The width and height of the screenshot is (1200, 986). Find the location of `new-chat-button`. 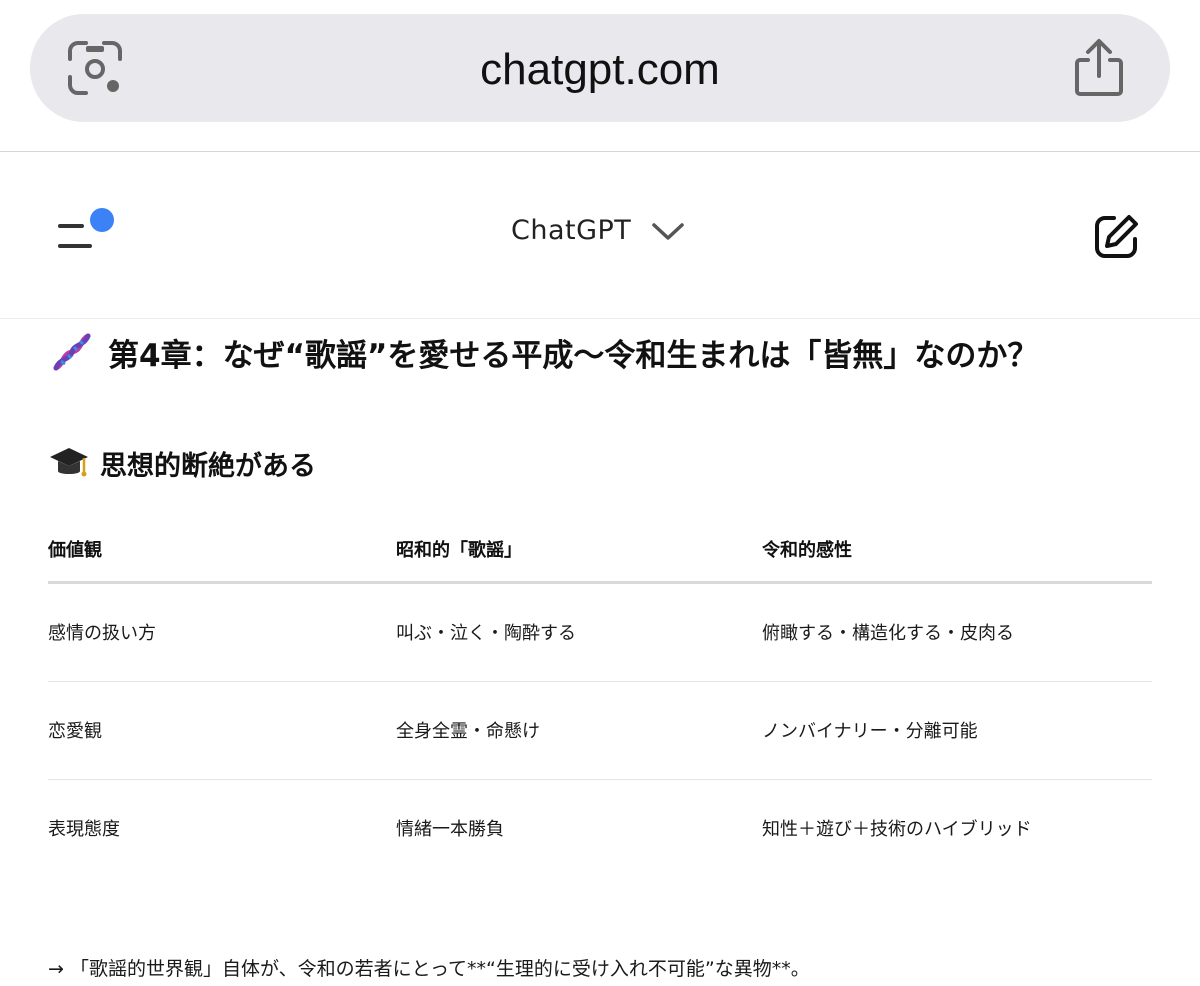

new-chat-button is located at coordinates (1117, 236).